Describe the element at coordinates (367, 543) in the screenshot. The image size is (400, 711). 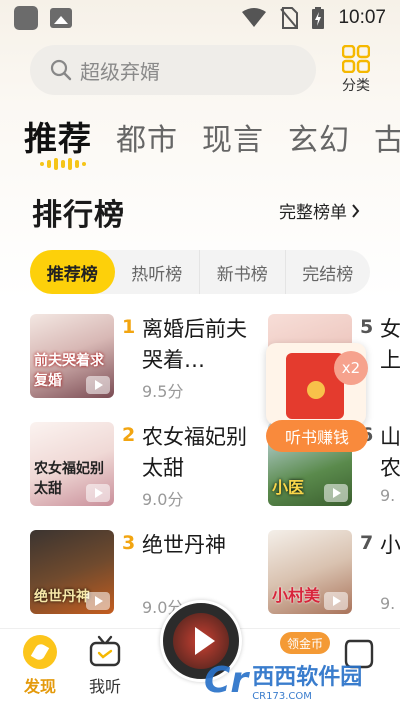
I see `book-rank: 7` at that location.